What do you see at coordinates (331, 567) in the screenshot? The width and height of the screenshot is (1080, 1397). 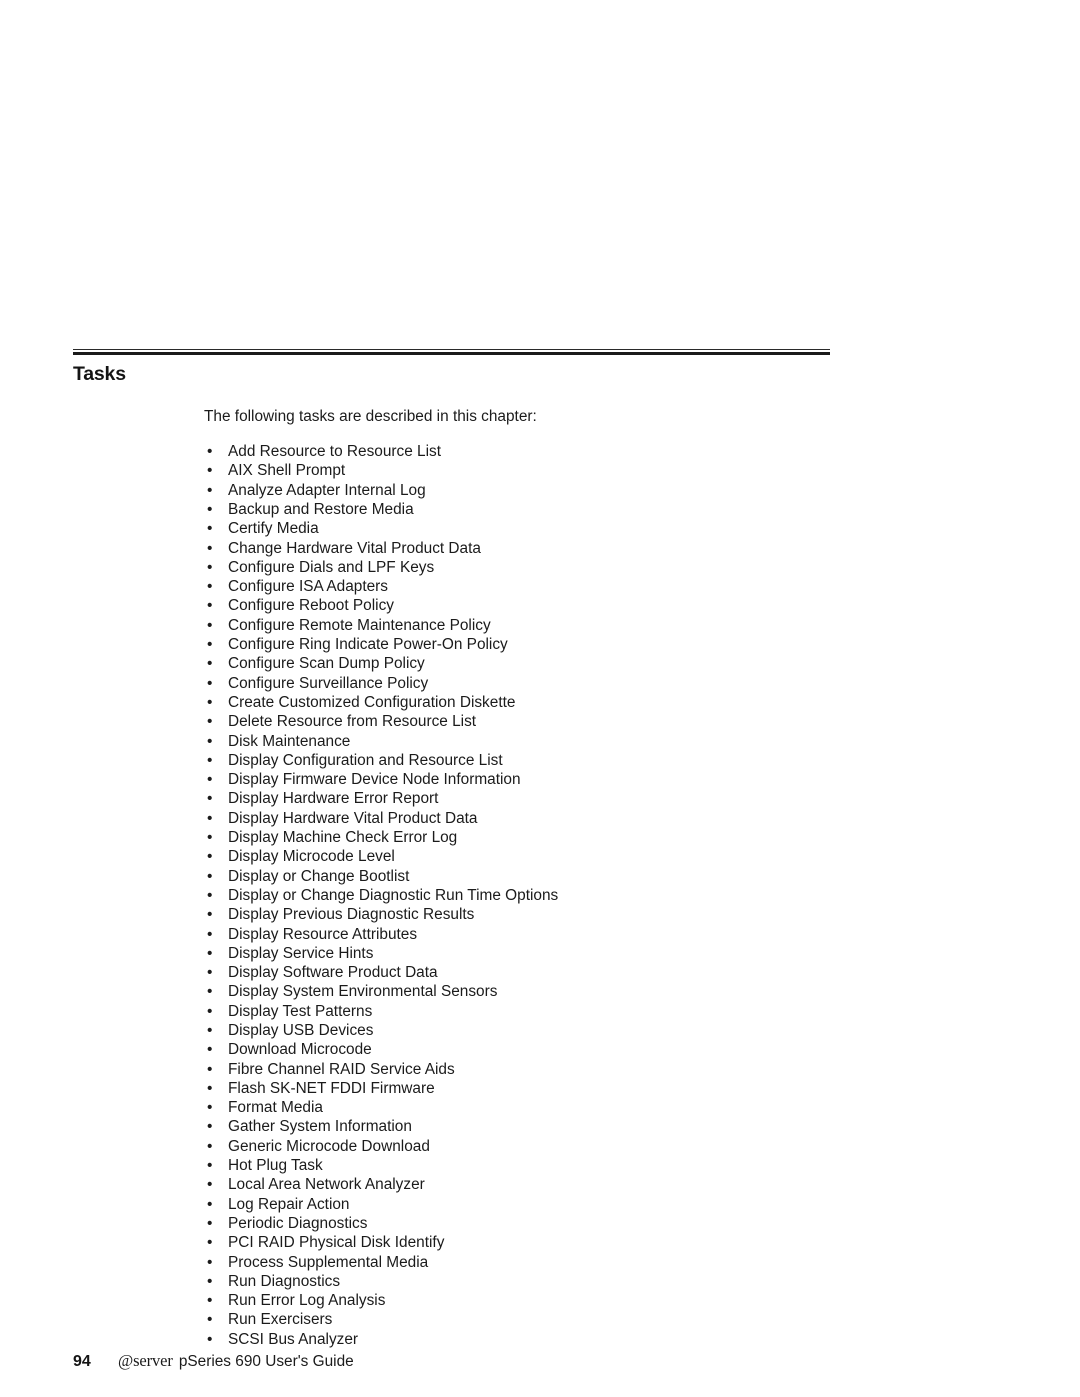 I see `task-label: Configure Dials and LPF Keys` at bounding box center [331, 567].